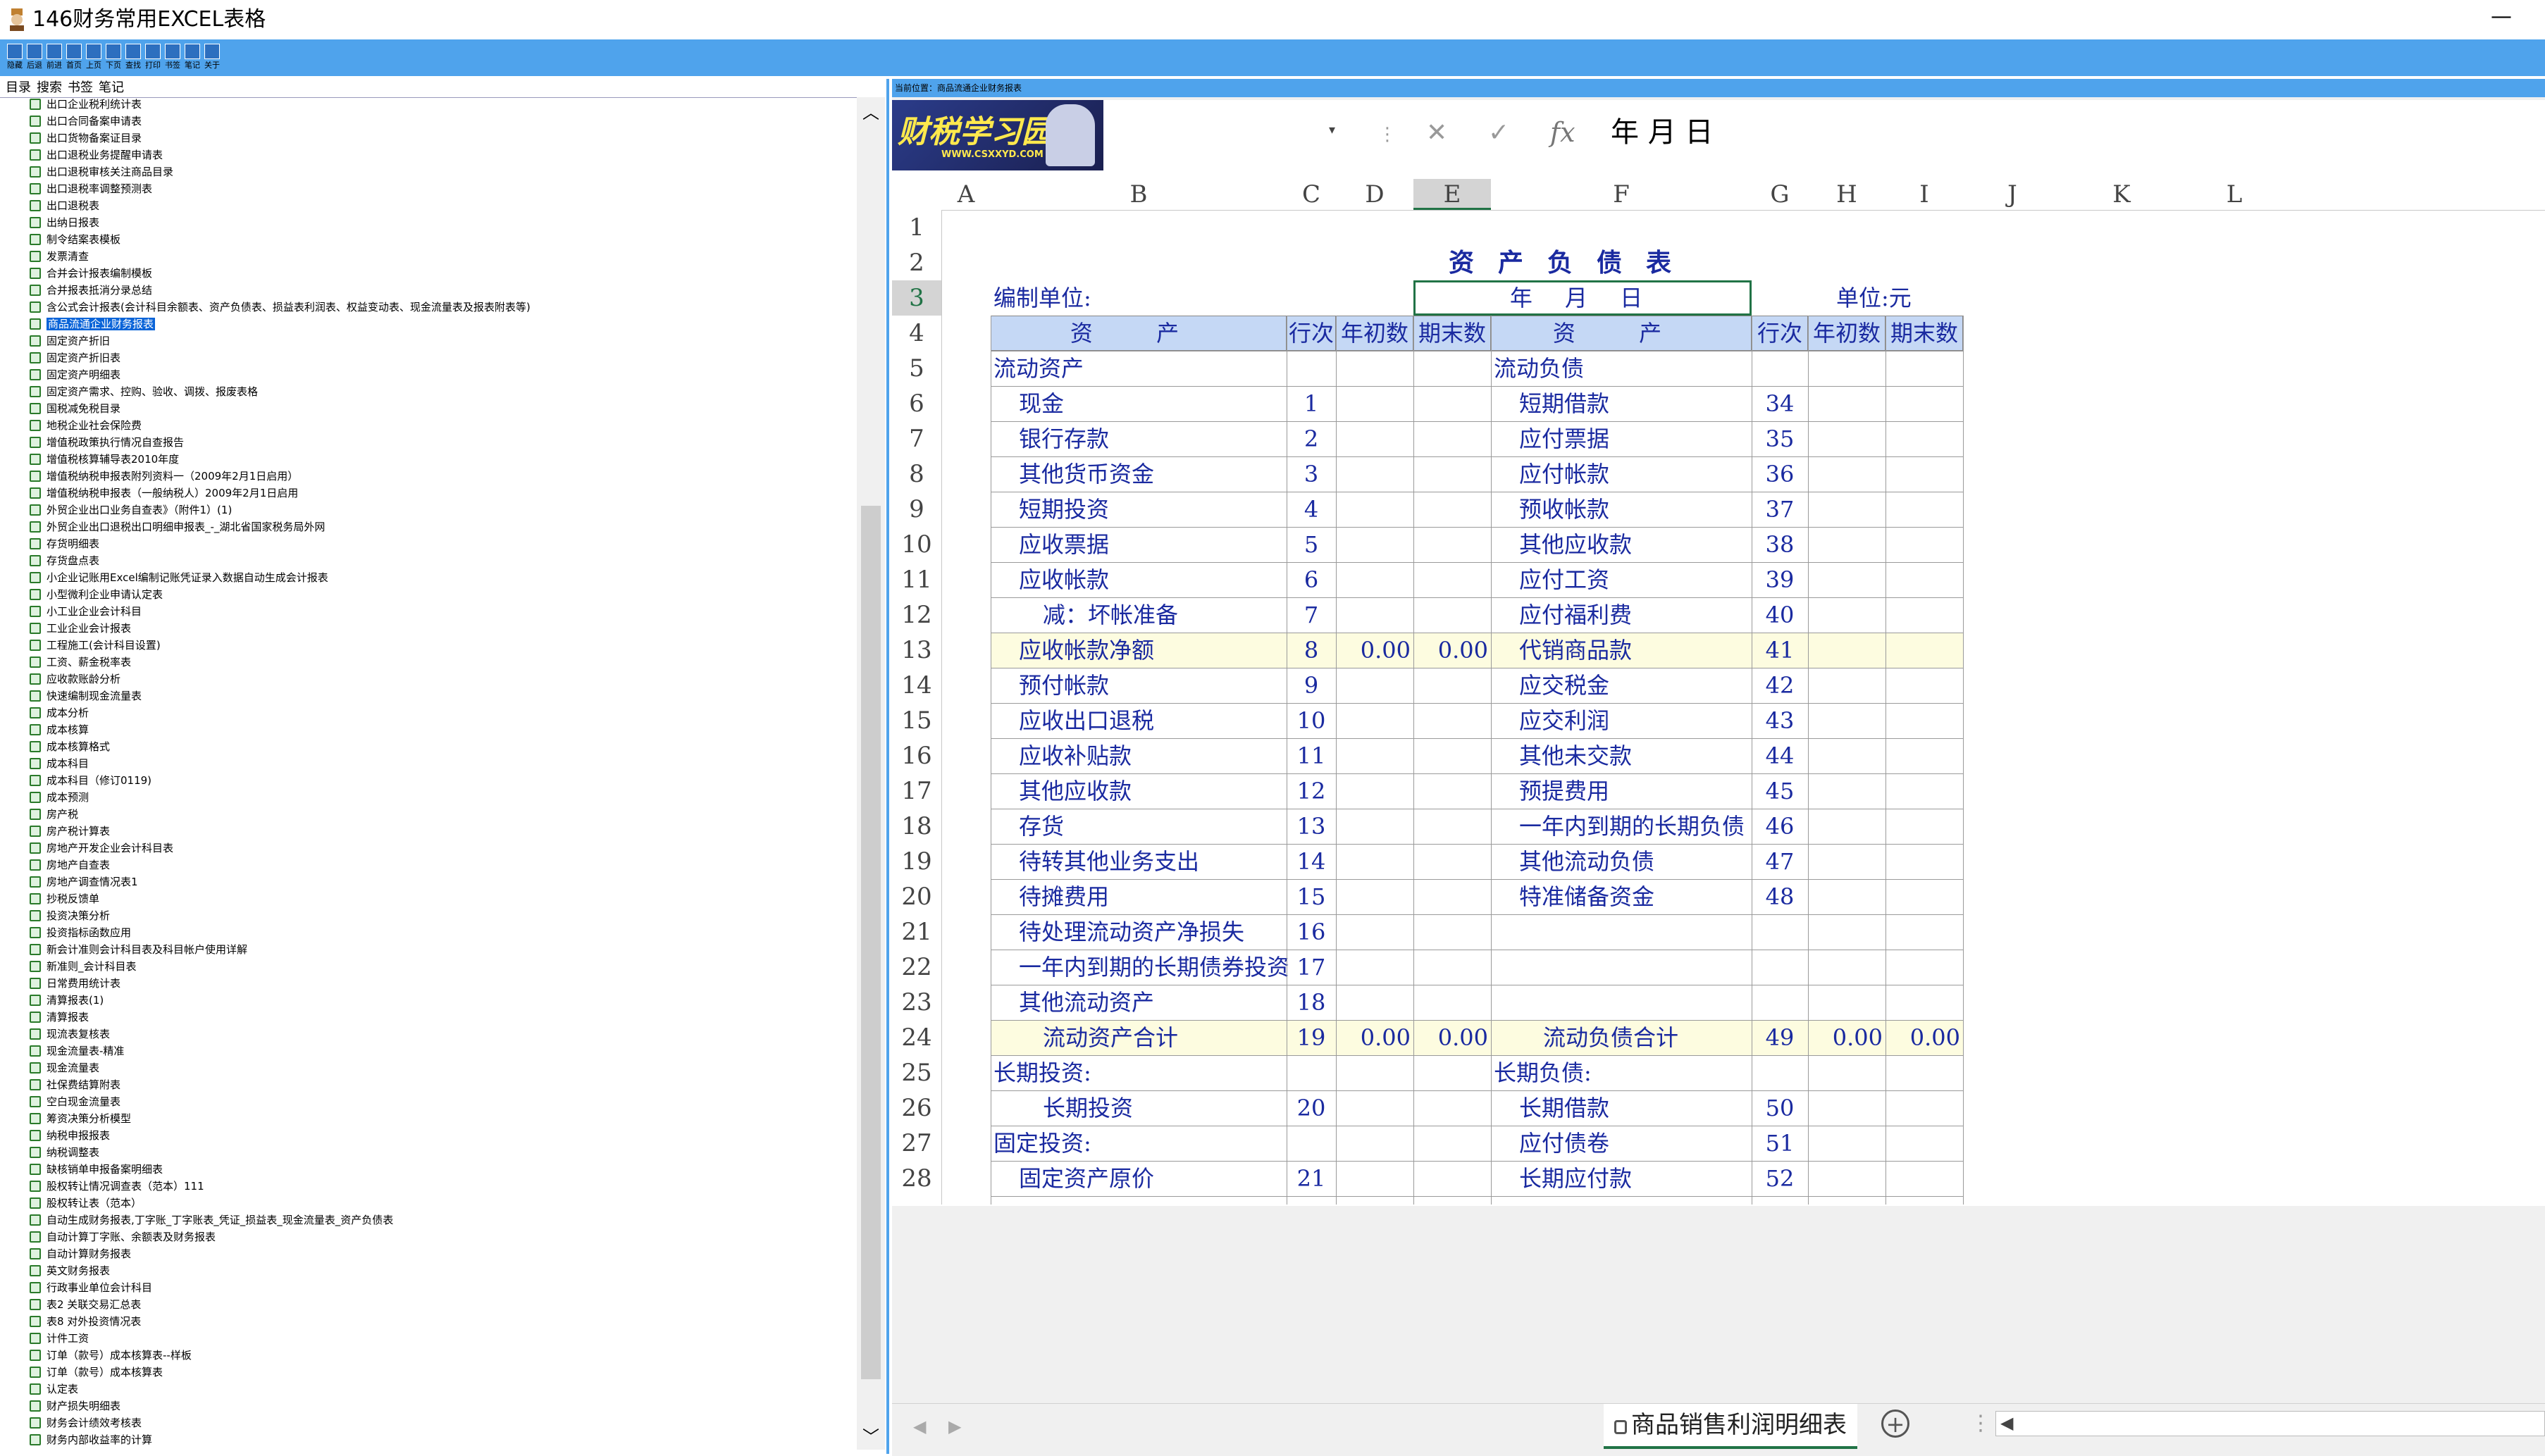 Image resolution: width=2545 pixels, height=1456 pixels. What do you see at coordinates (213, 57) in the screenshot?
I see `toolbar-button: 关于` at bounding box center [213, 57].